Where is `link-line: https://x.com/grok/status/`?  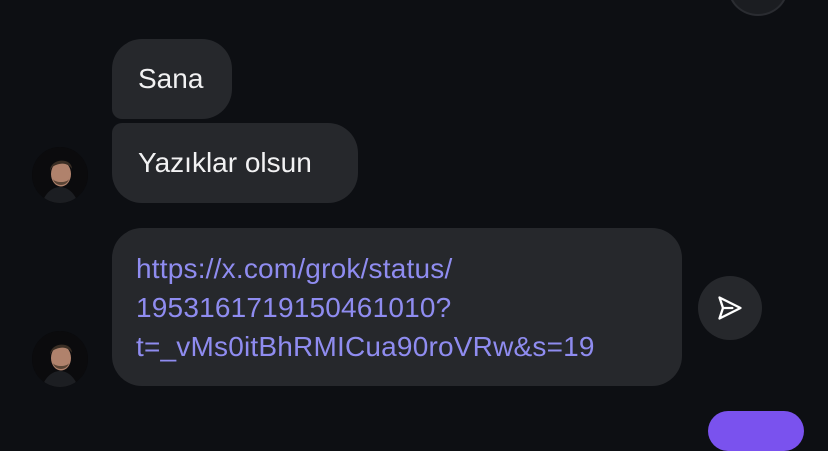 link-line: https://x.com/grok/status/ is located at coordinates (294, 268).